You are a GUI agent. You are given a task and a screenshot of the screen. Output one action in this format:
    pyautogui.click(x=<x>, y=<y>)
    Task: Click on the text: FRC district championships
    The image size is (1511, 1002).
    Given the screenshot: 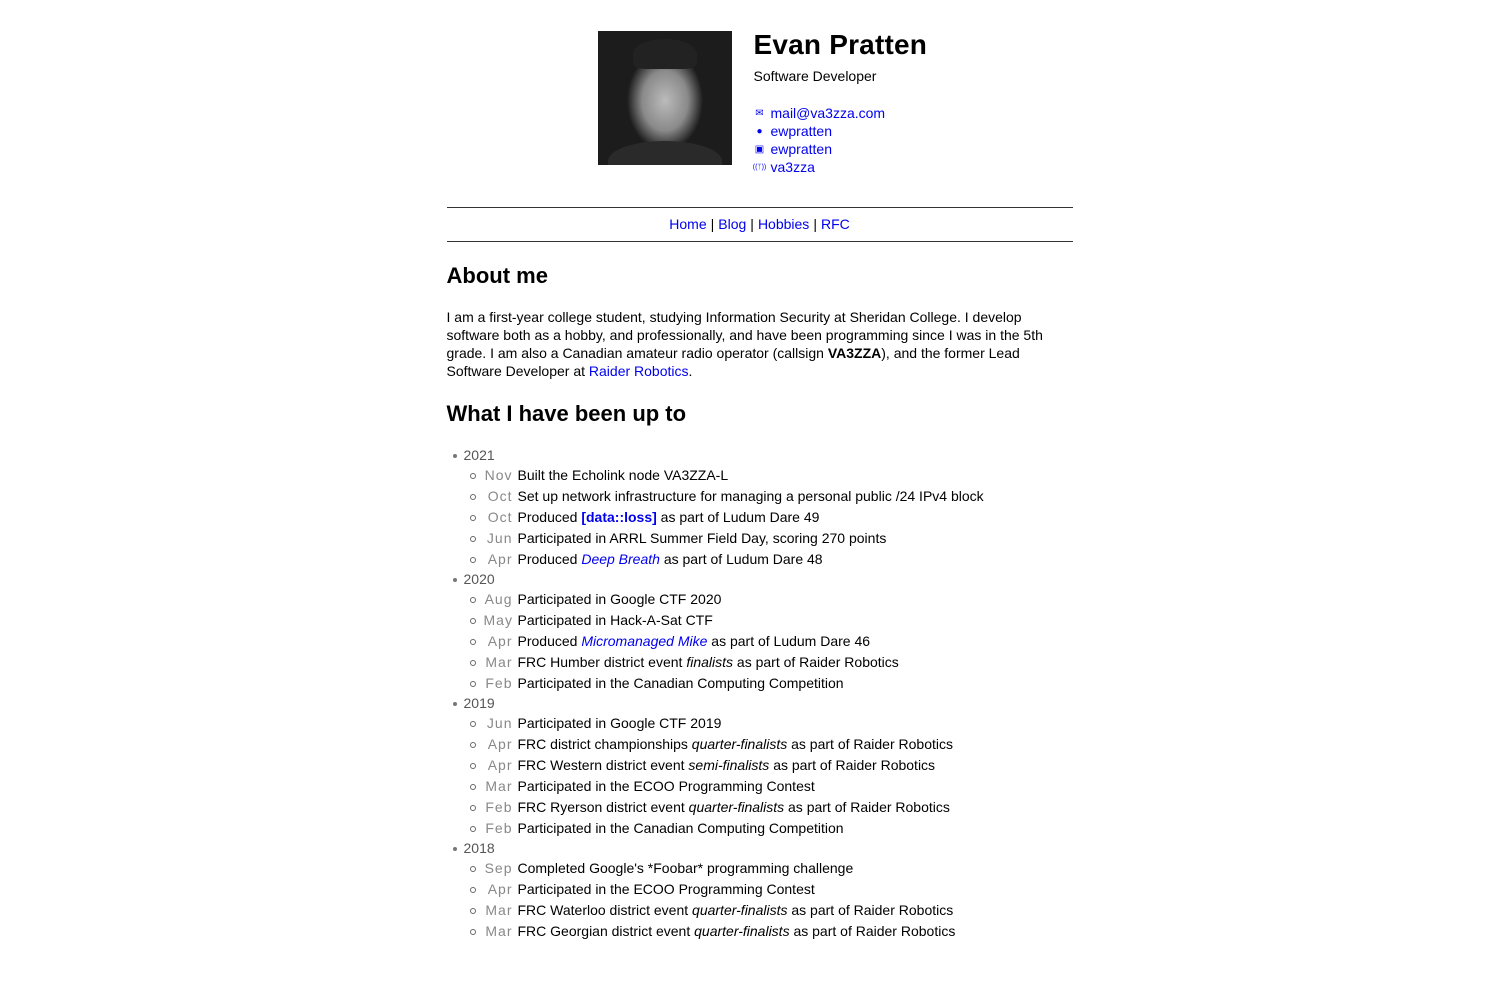 What is the action you would take?
    pyautogui.click(x=604, y=744)
    